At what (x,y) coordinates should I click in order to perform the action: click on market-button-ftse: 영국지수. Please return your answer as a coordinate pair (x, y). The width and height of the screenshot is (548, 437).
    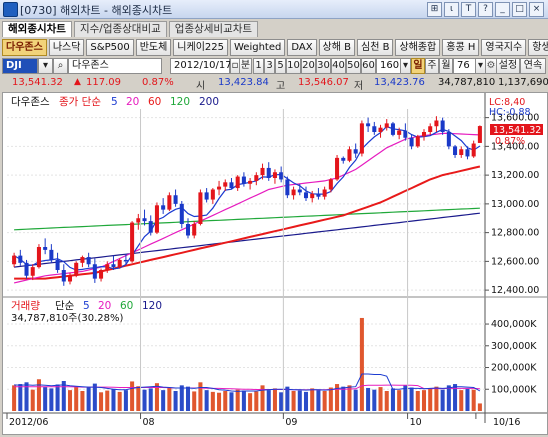
    Looking at the image, I should click on (504, 47).